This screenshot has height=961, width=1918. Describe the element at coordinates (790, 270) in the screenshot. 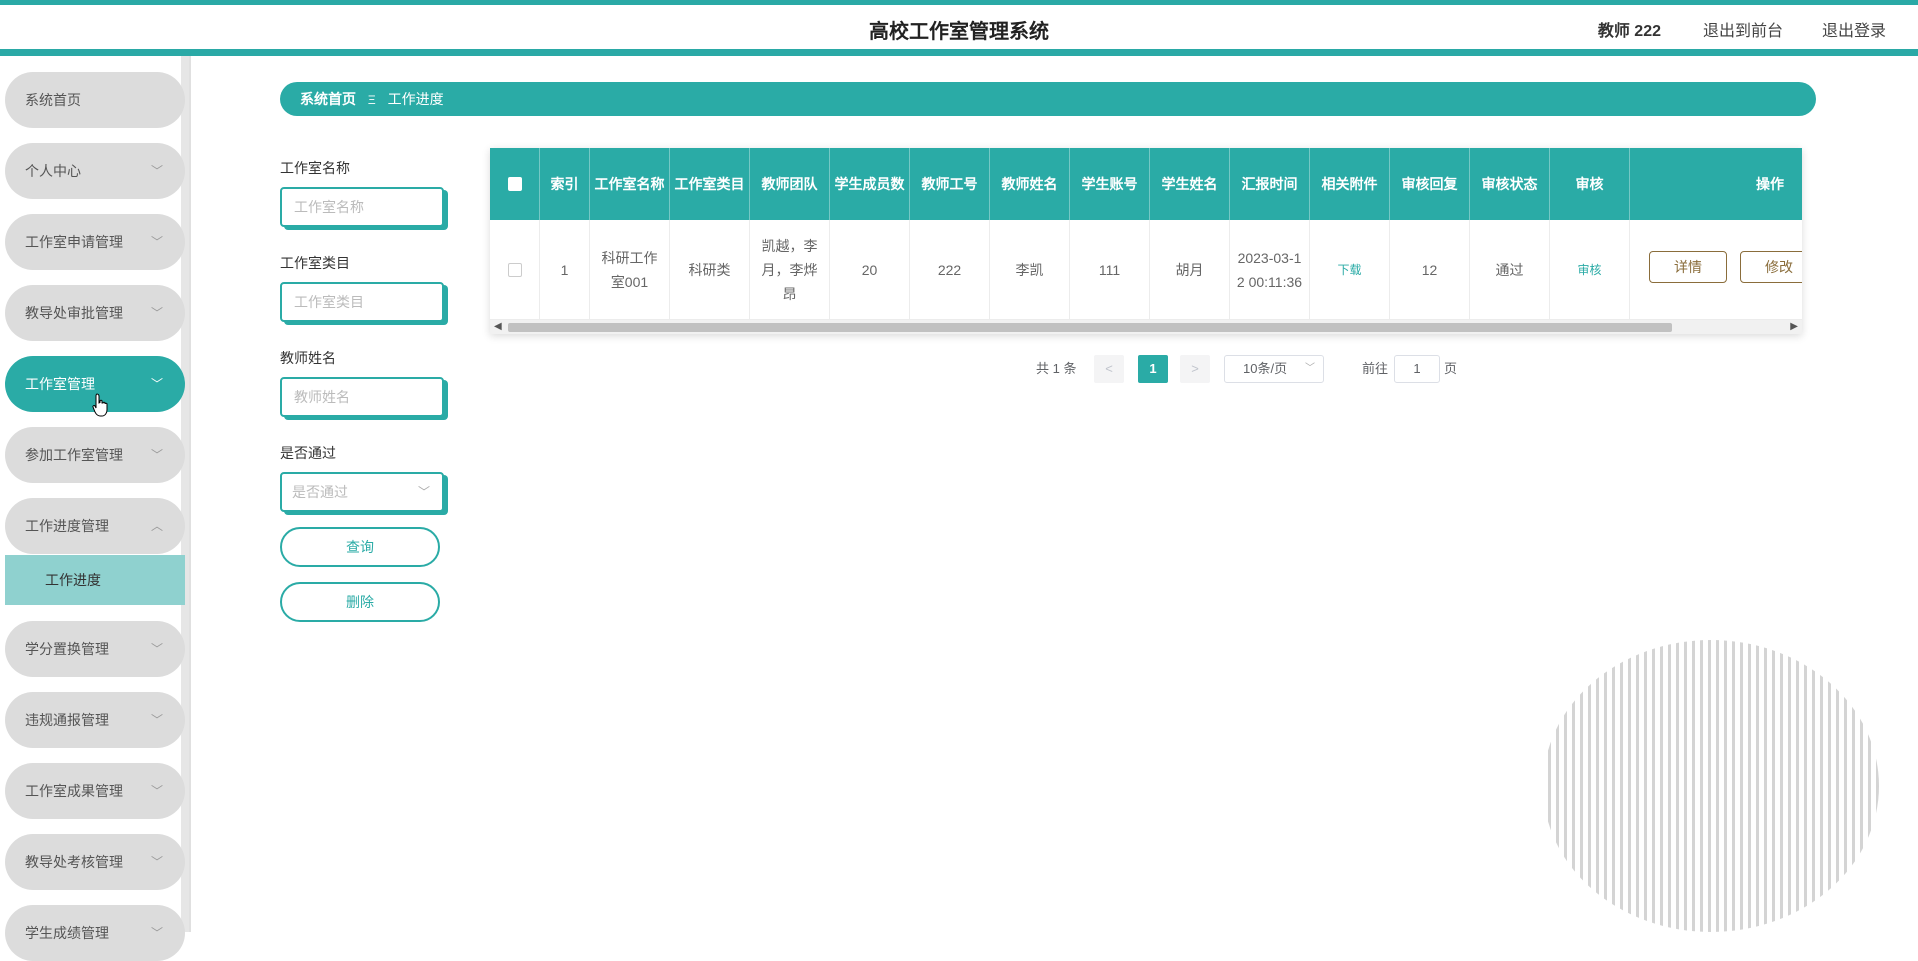

I see `cell-team: 凯越，李月，李烨昂` at that location.